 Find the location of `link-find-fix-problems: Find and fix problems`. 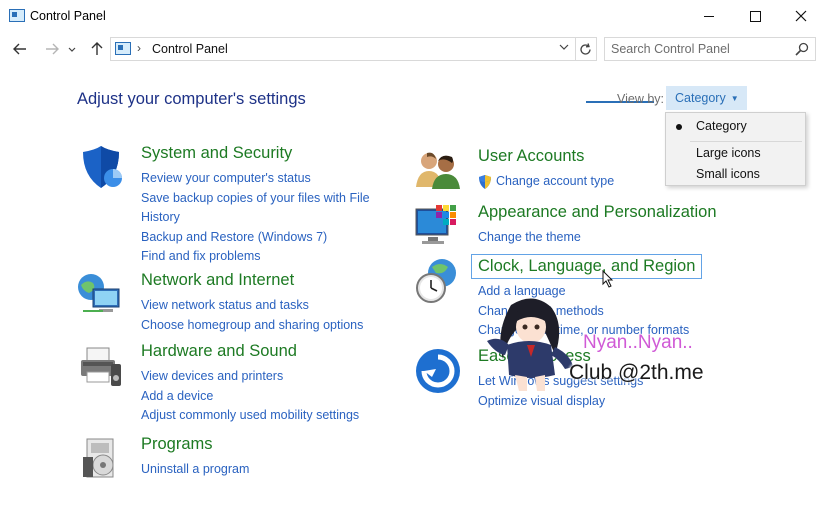

link-find-fix-problems: Find and fix problems is located at coordinates (255, 257).